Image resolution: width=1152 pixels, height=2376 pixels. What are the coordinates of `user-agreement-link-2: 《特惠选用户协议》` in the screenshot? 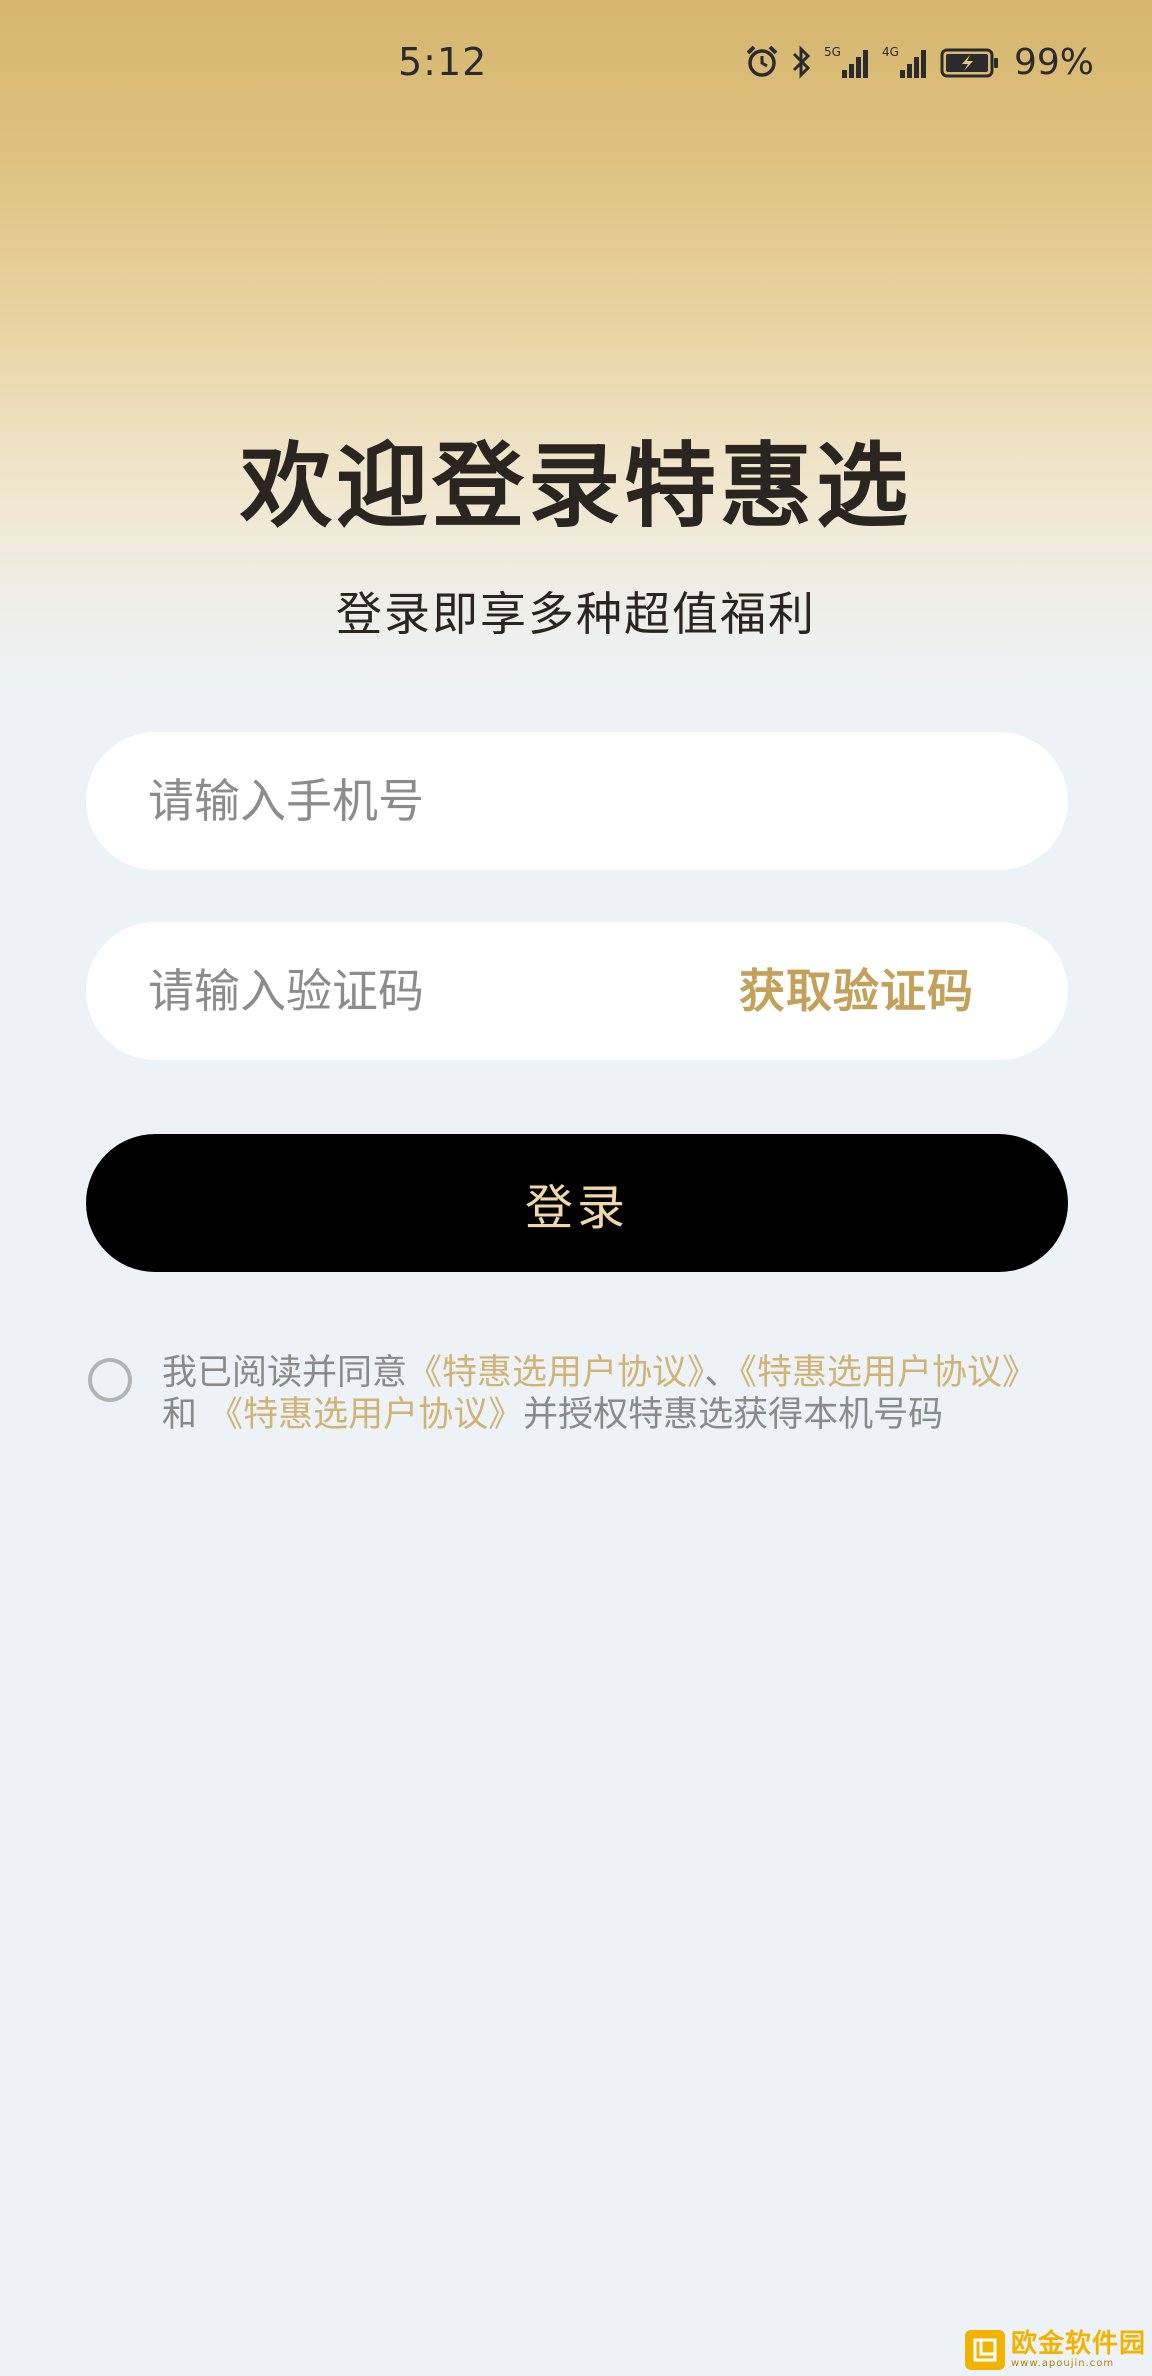 It's located at (889, 1373).